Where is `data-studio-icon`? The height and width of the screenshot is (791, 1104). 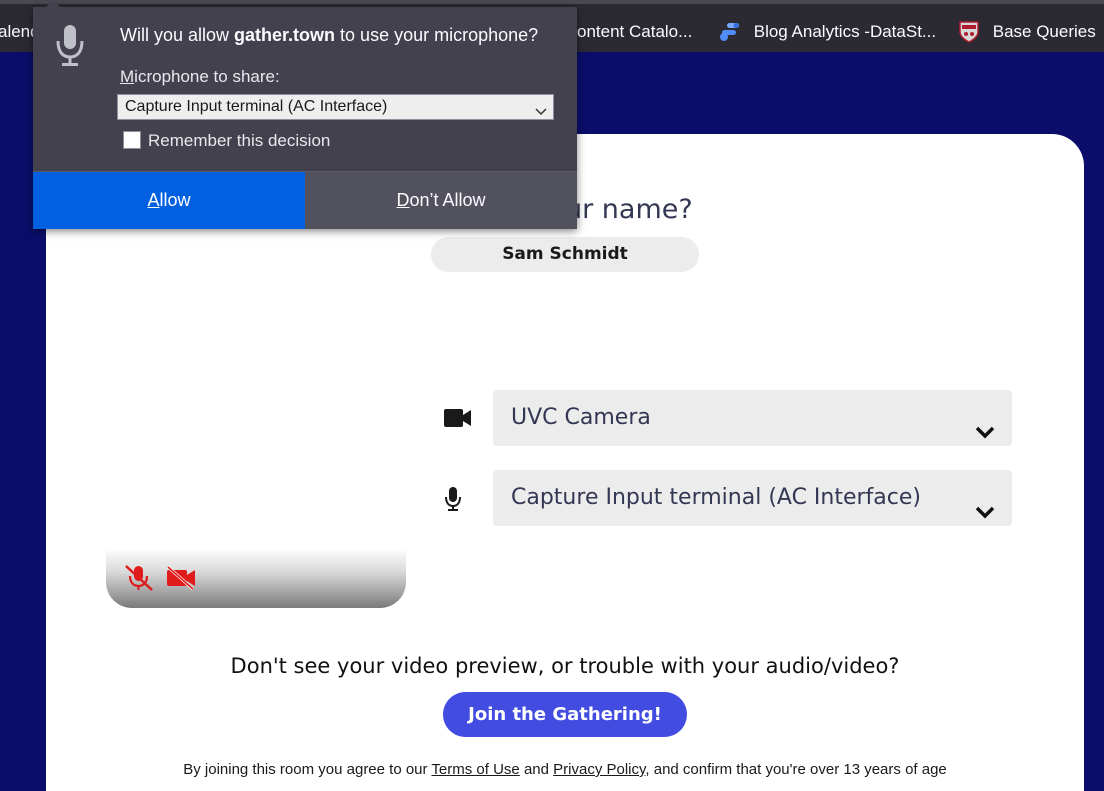
data-studio-icon is located at coordinates (730, 31).